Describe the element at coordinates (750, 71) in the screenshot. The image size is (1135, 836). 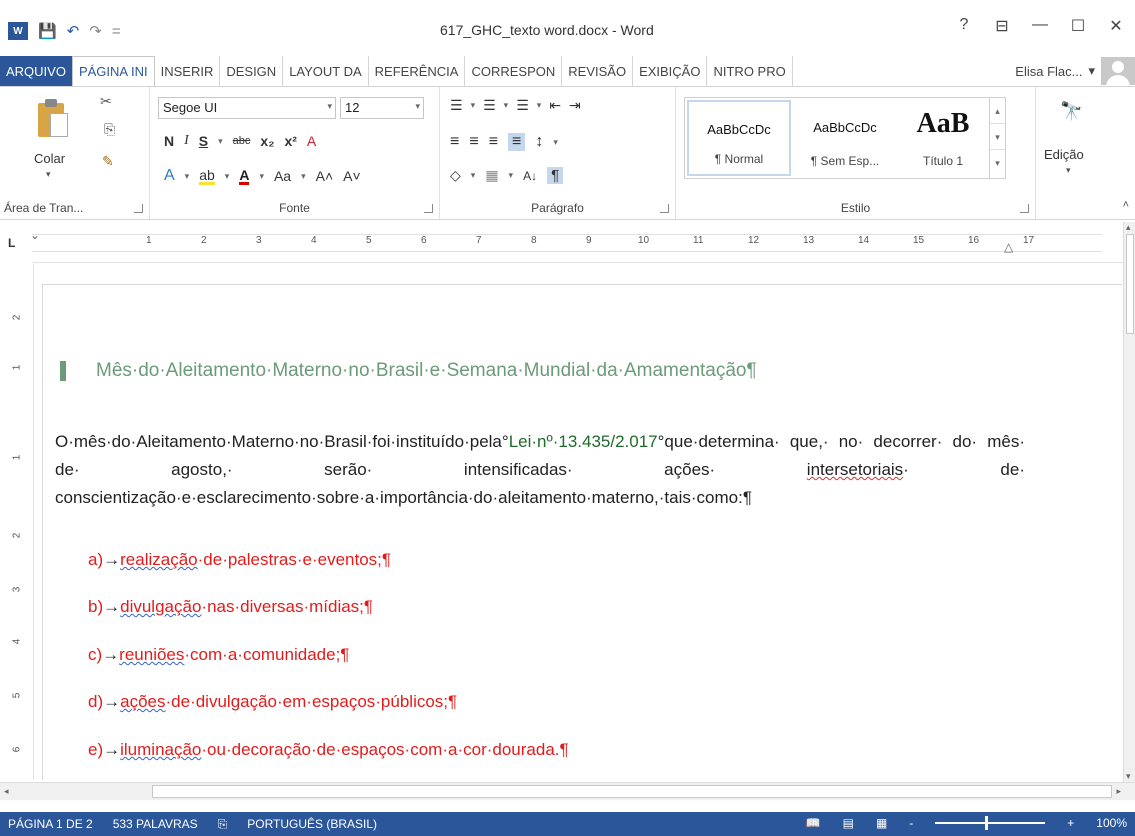
I see `tab-nitro-pro: NITRO PRO` at that location.